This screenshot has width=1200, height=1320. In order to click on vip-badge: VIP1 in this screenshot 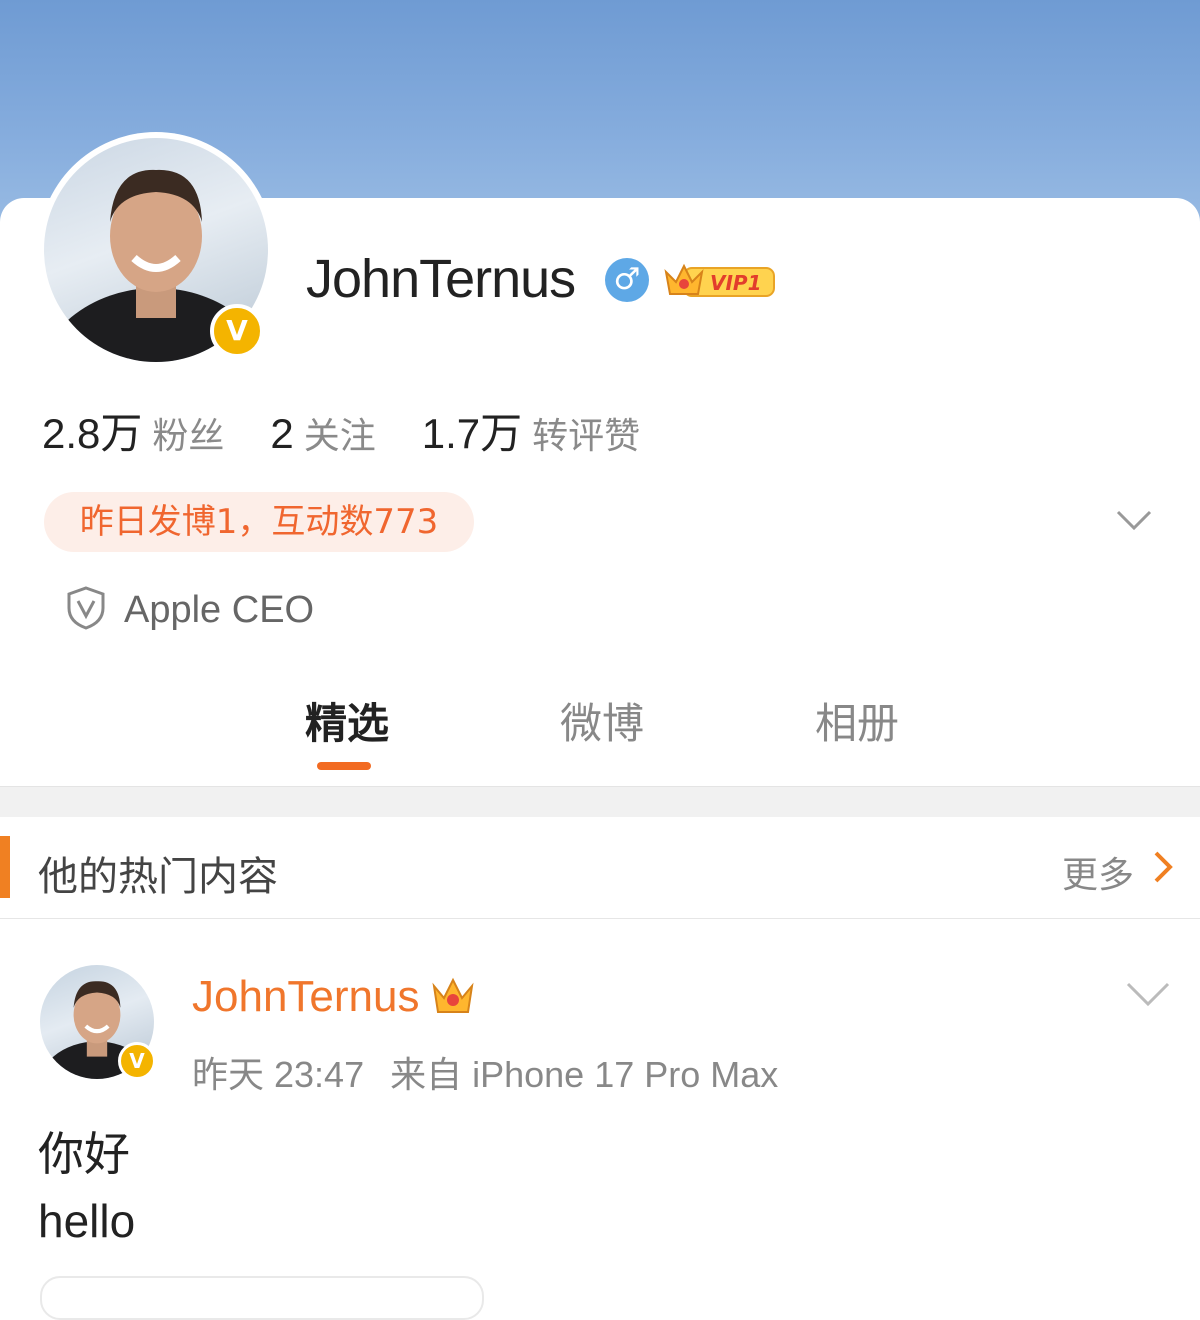, I will do `click(719, 280)`.